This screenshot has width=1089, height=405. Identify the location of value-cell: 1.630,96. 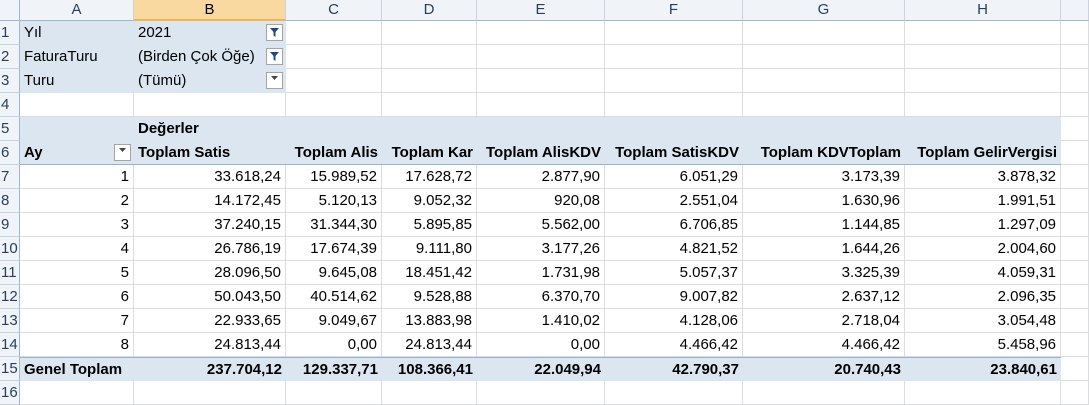
(824, 201).